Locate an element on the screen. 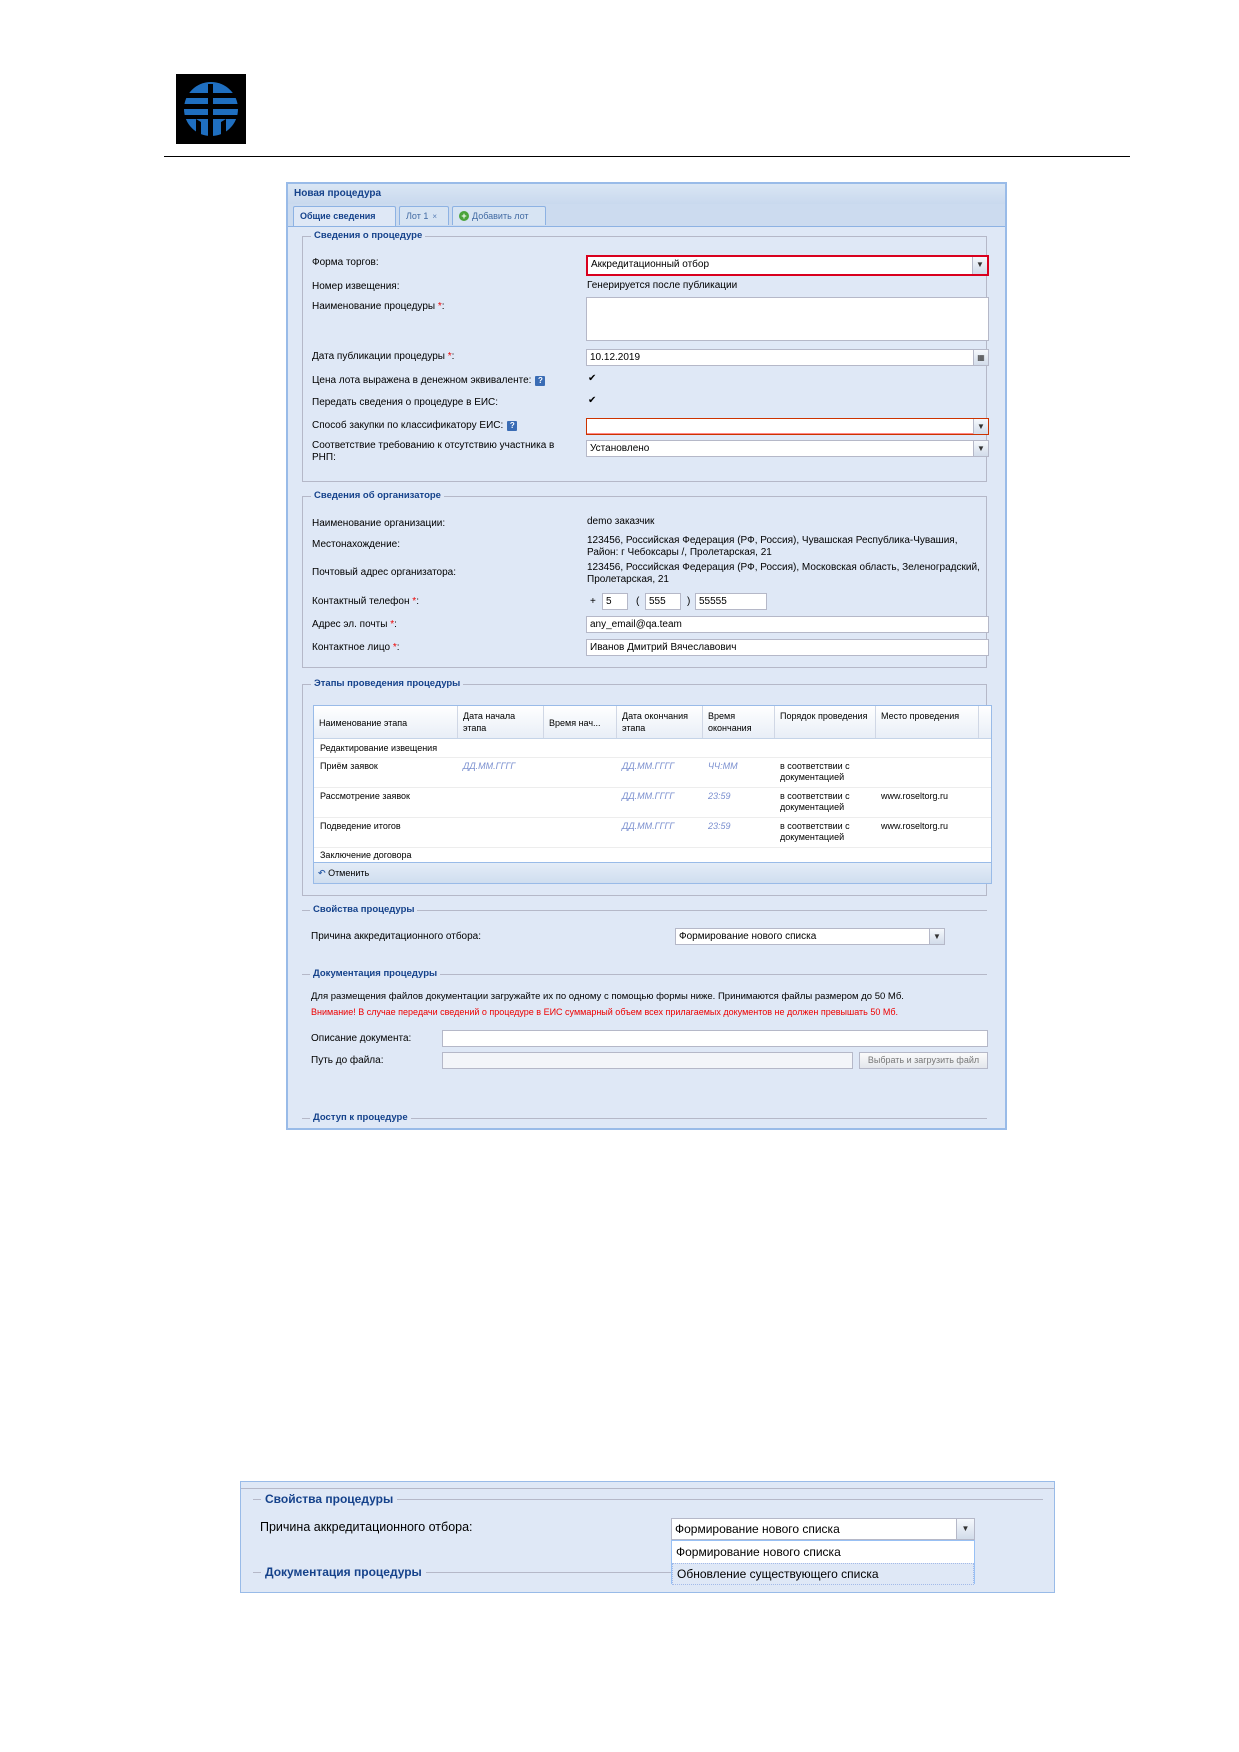 This screenshot has width=1239, height=1752. email-label: Адрес эл. почты *: is located at coordinates (354, 624).